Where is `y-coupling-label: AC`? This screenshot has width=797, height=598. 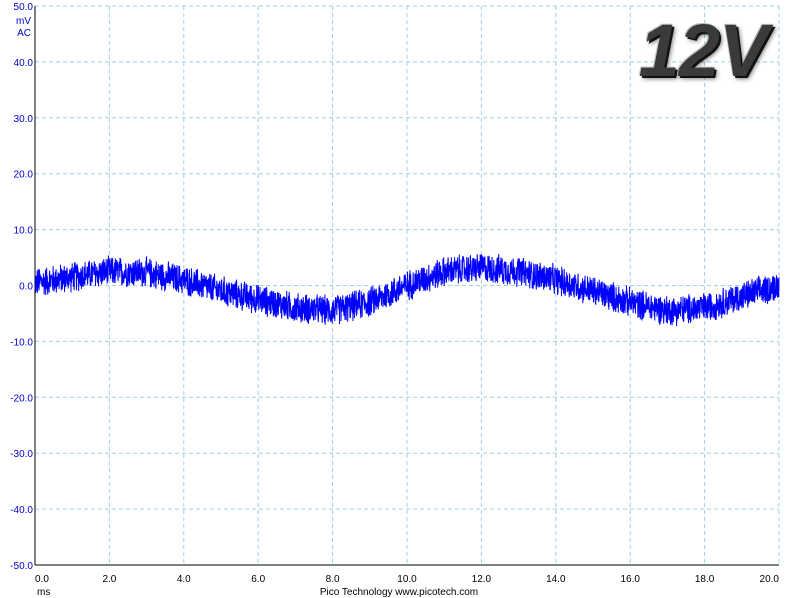 y-coupling-label: AC is located at coordinates (24, 33).